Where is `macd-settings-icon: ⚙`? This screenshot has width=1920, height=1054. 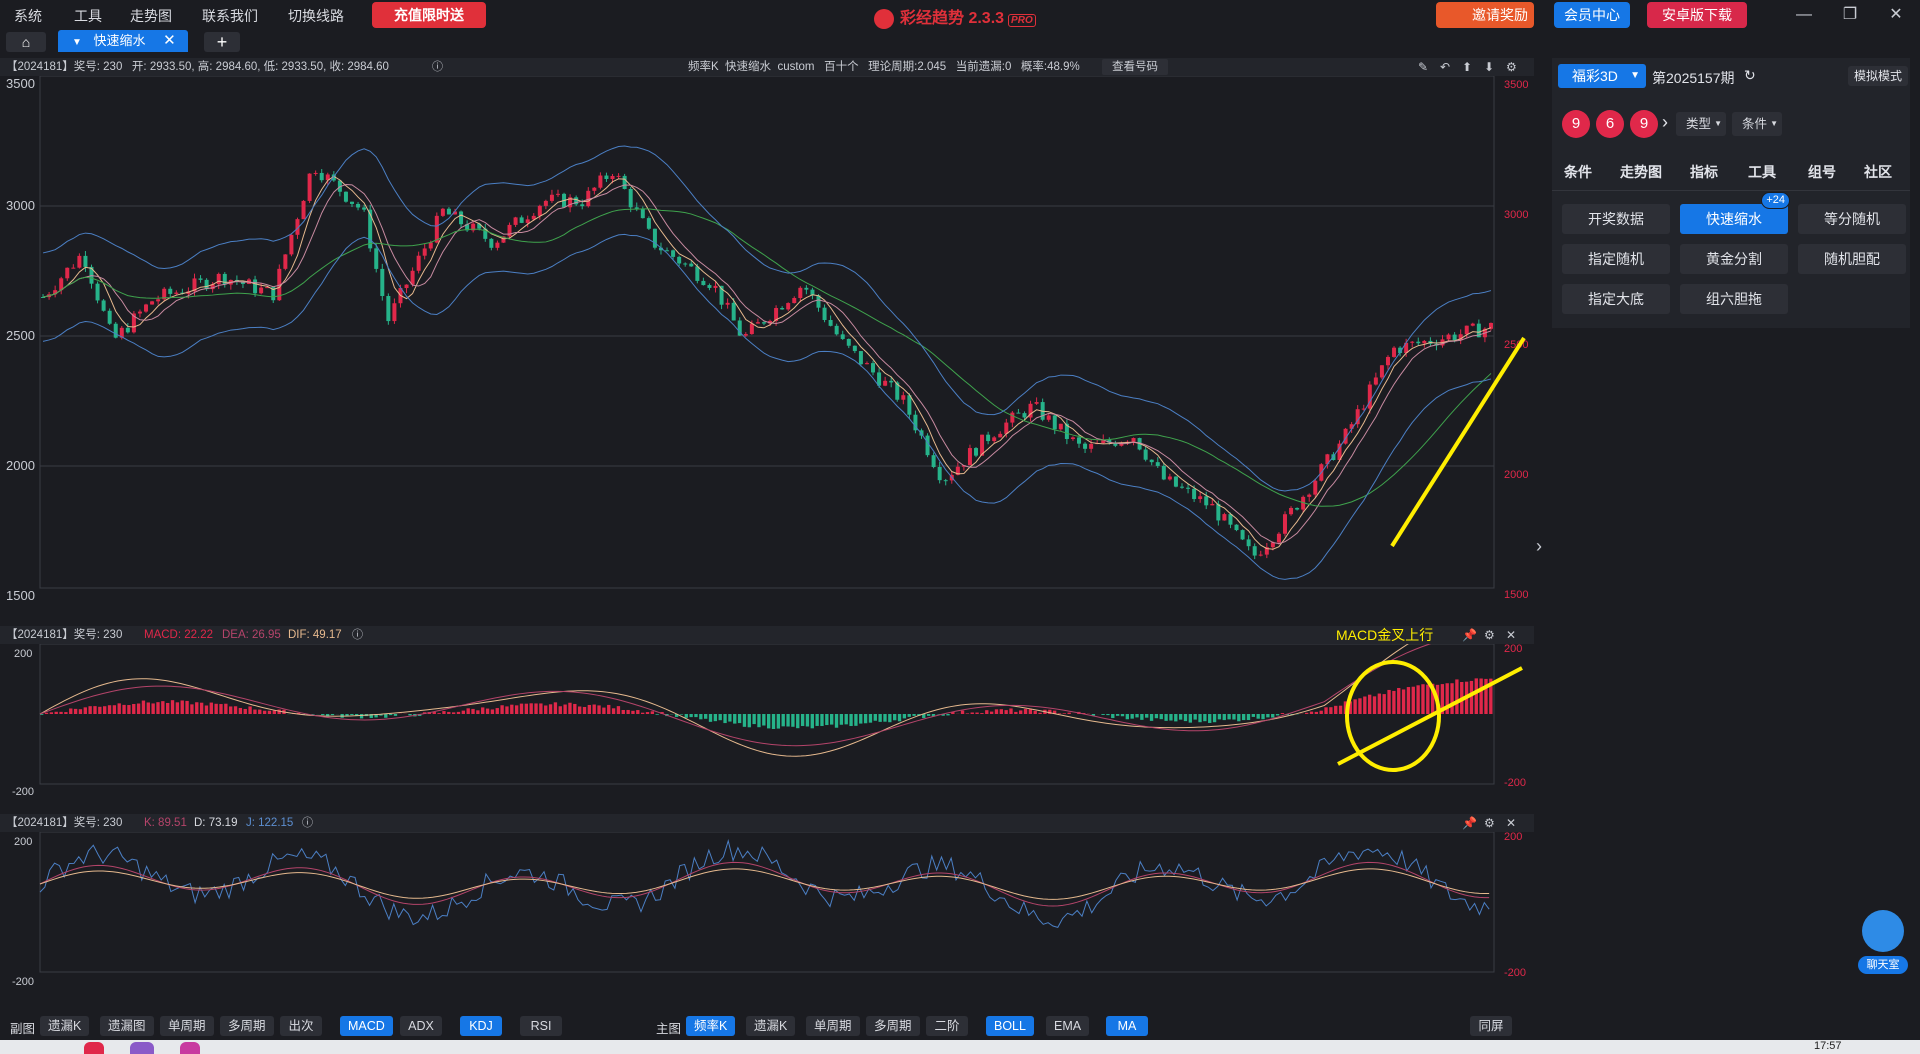
macd-settings-icon: ⚙ is located at coordinates (1489, 635).